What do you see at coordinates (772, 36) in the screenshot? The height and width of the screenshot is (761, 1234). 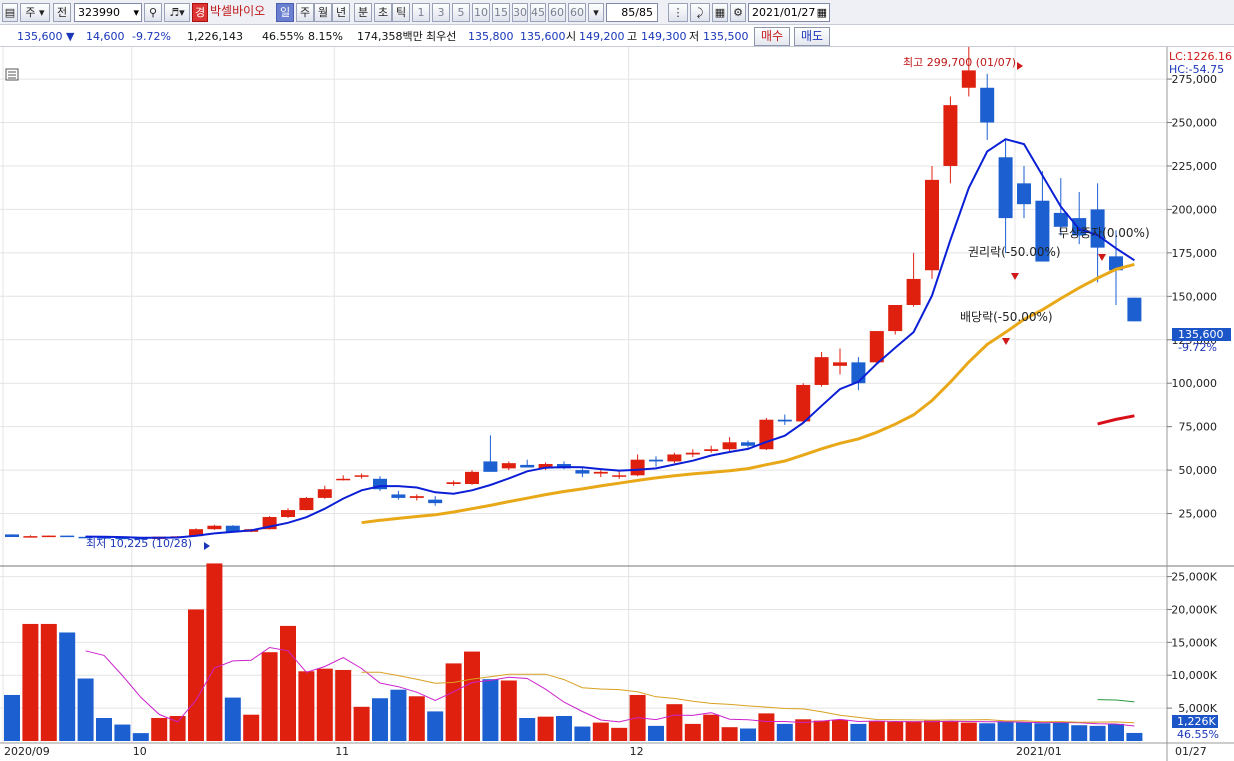 I see `buy-button: 매수` at bounding box center [772, 36].